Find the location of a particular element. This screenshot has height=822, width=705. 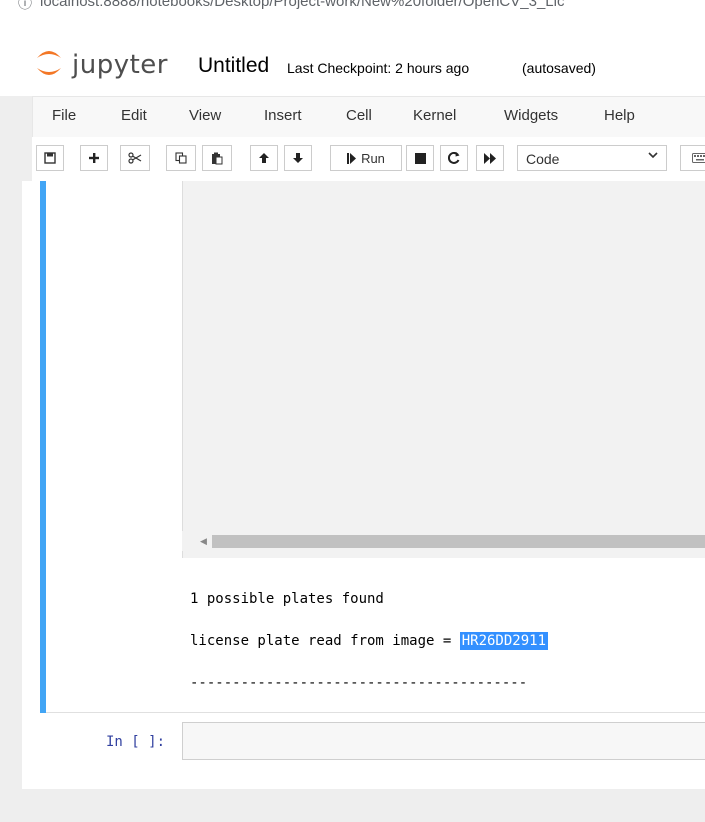

menu-view: View is located at coordinates (205, 115).